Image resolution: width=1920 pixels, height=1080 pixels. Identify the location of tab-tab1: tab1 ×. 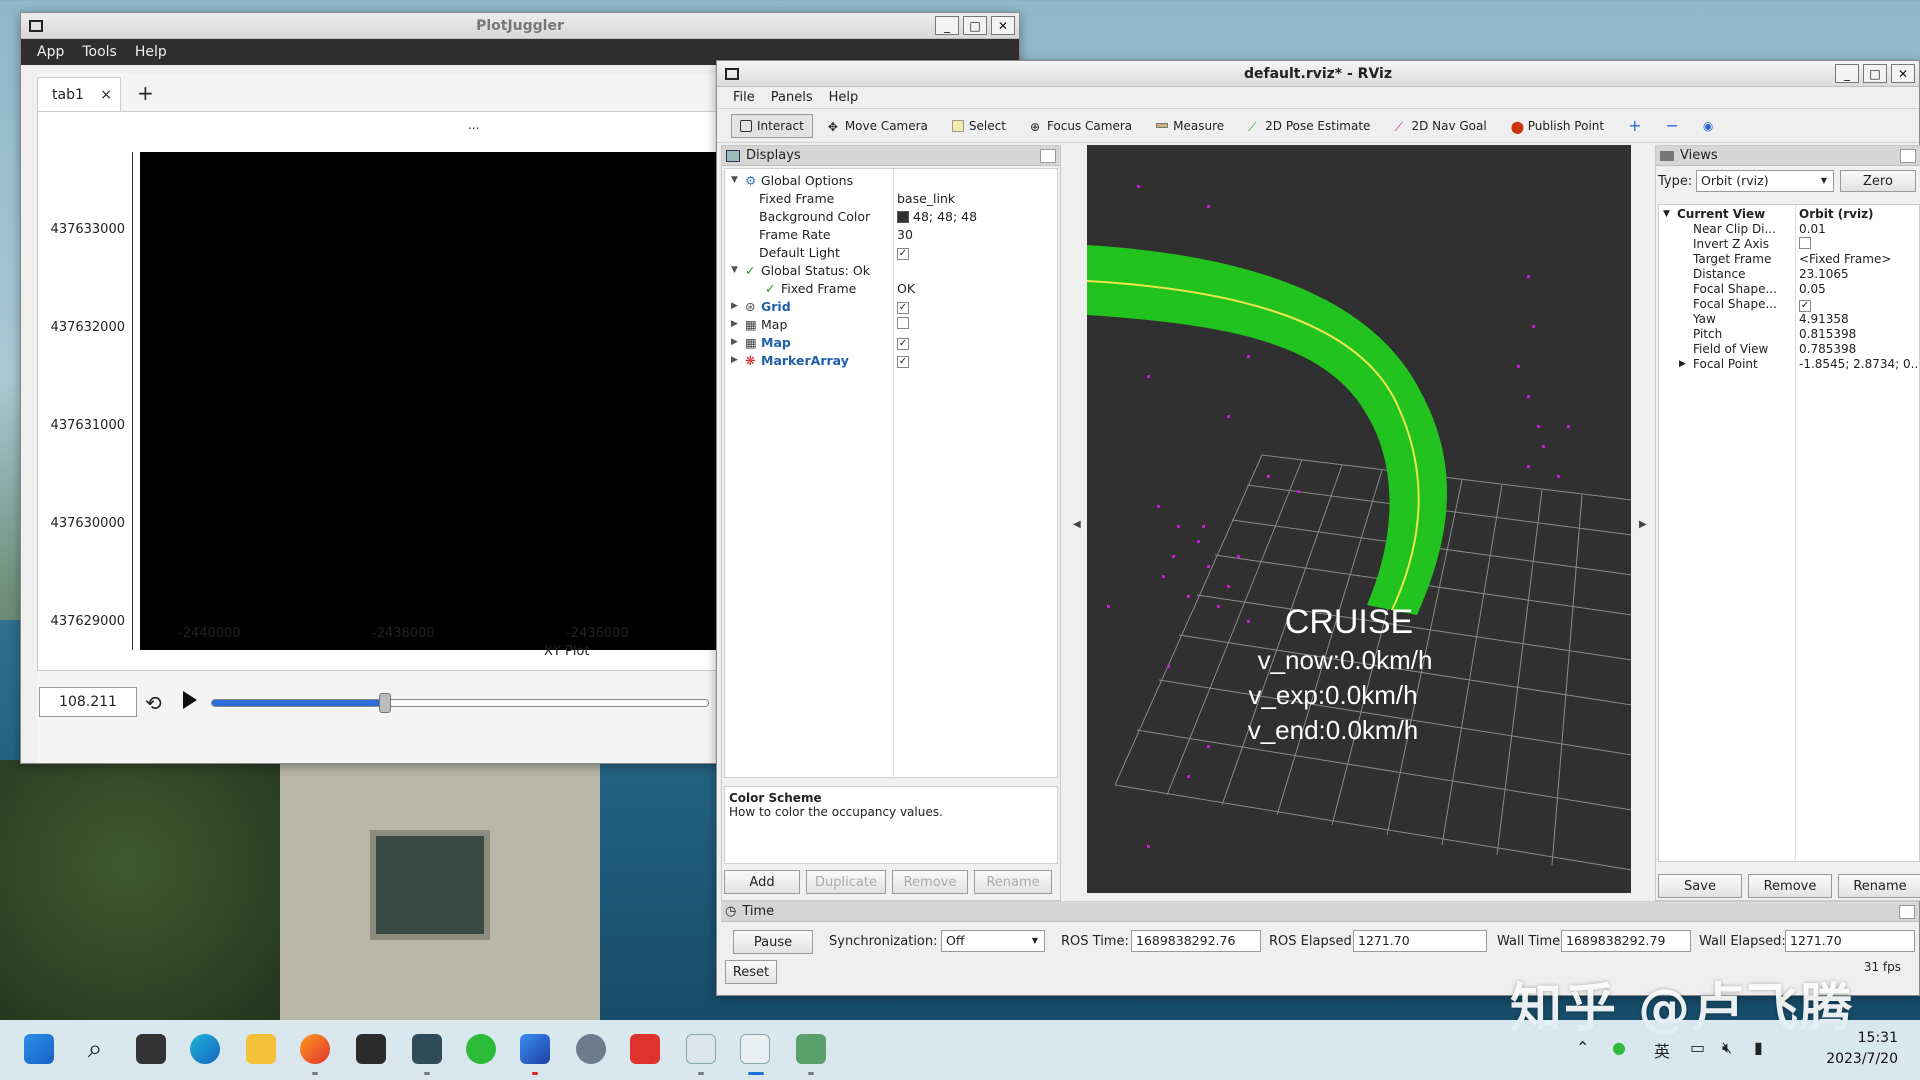
(79, 94).